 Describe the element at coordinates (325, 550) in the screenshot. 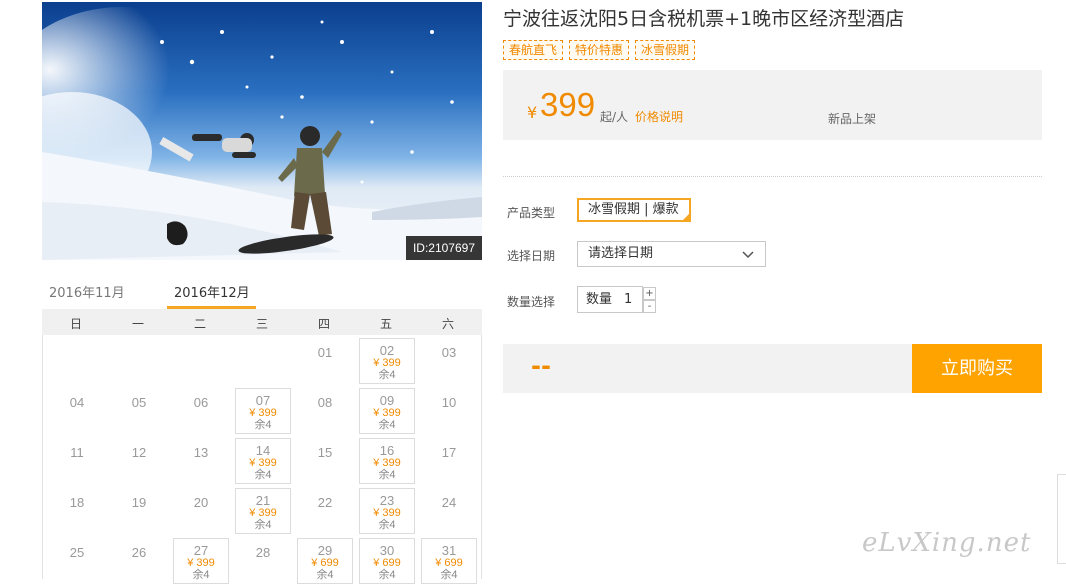

I see `day-number: 29` at that location.